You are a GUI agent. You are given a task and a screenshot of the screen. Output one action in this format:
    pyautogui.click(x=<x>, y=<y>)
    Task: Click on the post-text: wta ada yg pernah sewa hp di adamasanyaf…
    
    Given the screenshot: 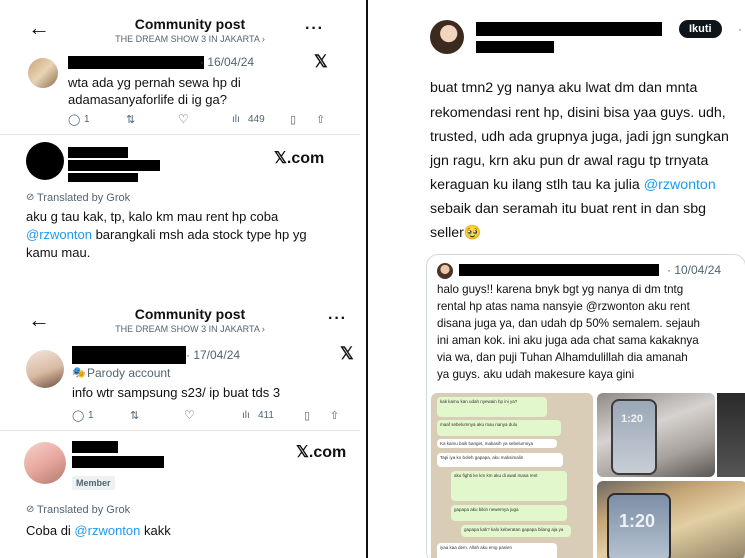 What is the action you would take?
    pyautogui.click(x=154, y=91)
    